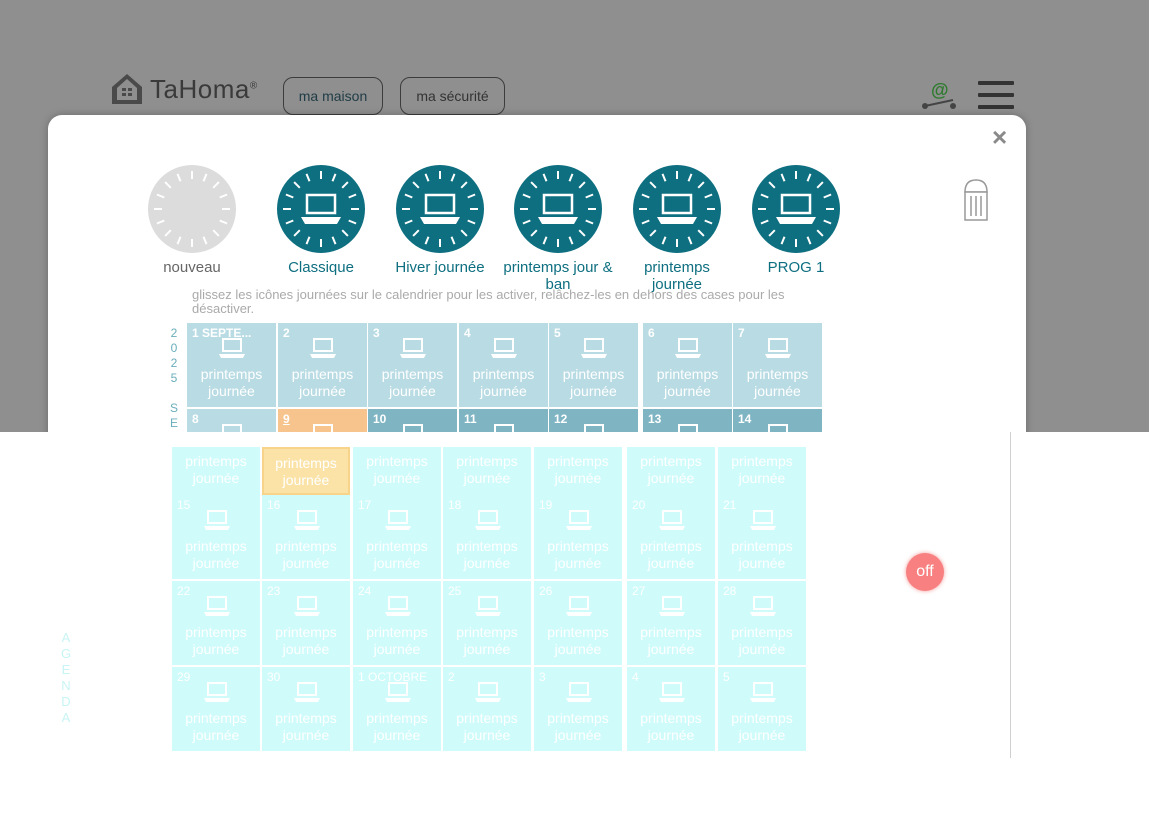 The width and height of the screenshot is (1149, 840). I want to click on calendar-day-cell: 6 printemps journée, so click(687, 365).